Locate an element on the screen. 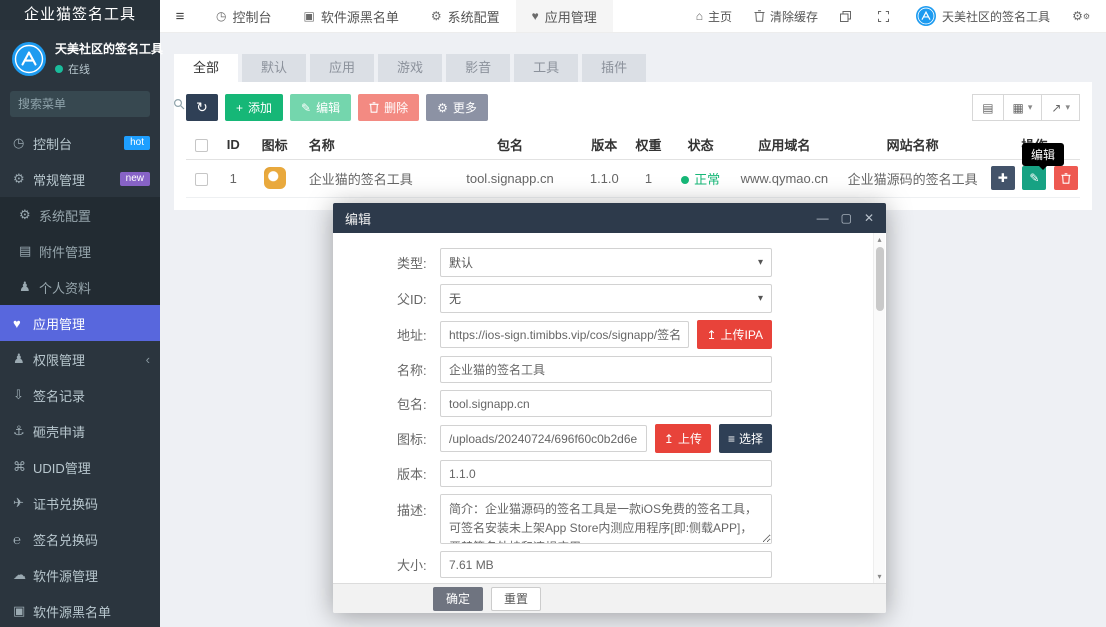  sidebar-search-input is located at coordinates (95, 104).